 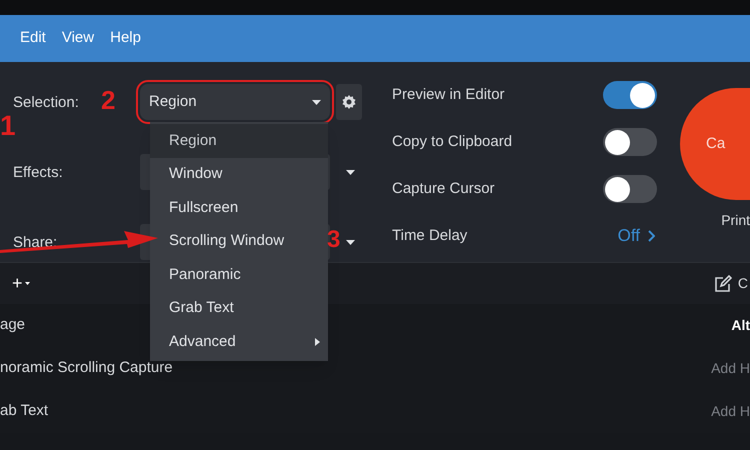 What do you see at coordinates (317, 342) in the screenshot?
I see `submenu-arrow-icon` at bounding box center [317, 342].